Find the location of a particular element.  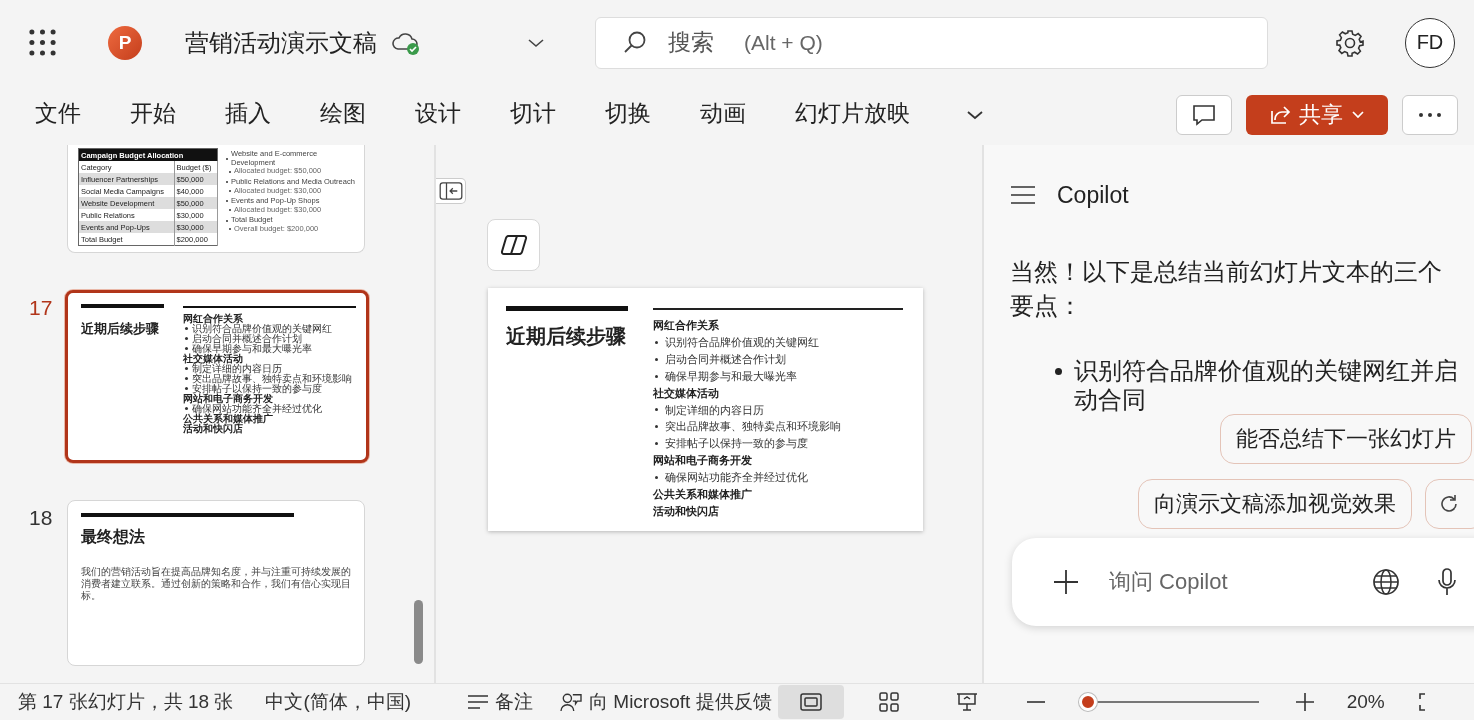

globe-icon is located at coordinates (1386, 582).